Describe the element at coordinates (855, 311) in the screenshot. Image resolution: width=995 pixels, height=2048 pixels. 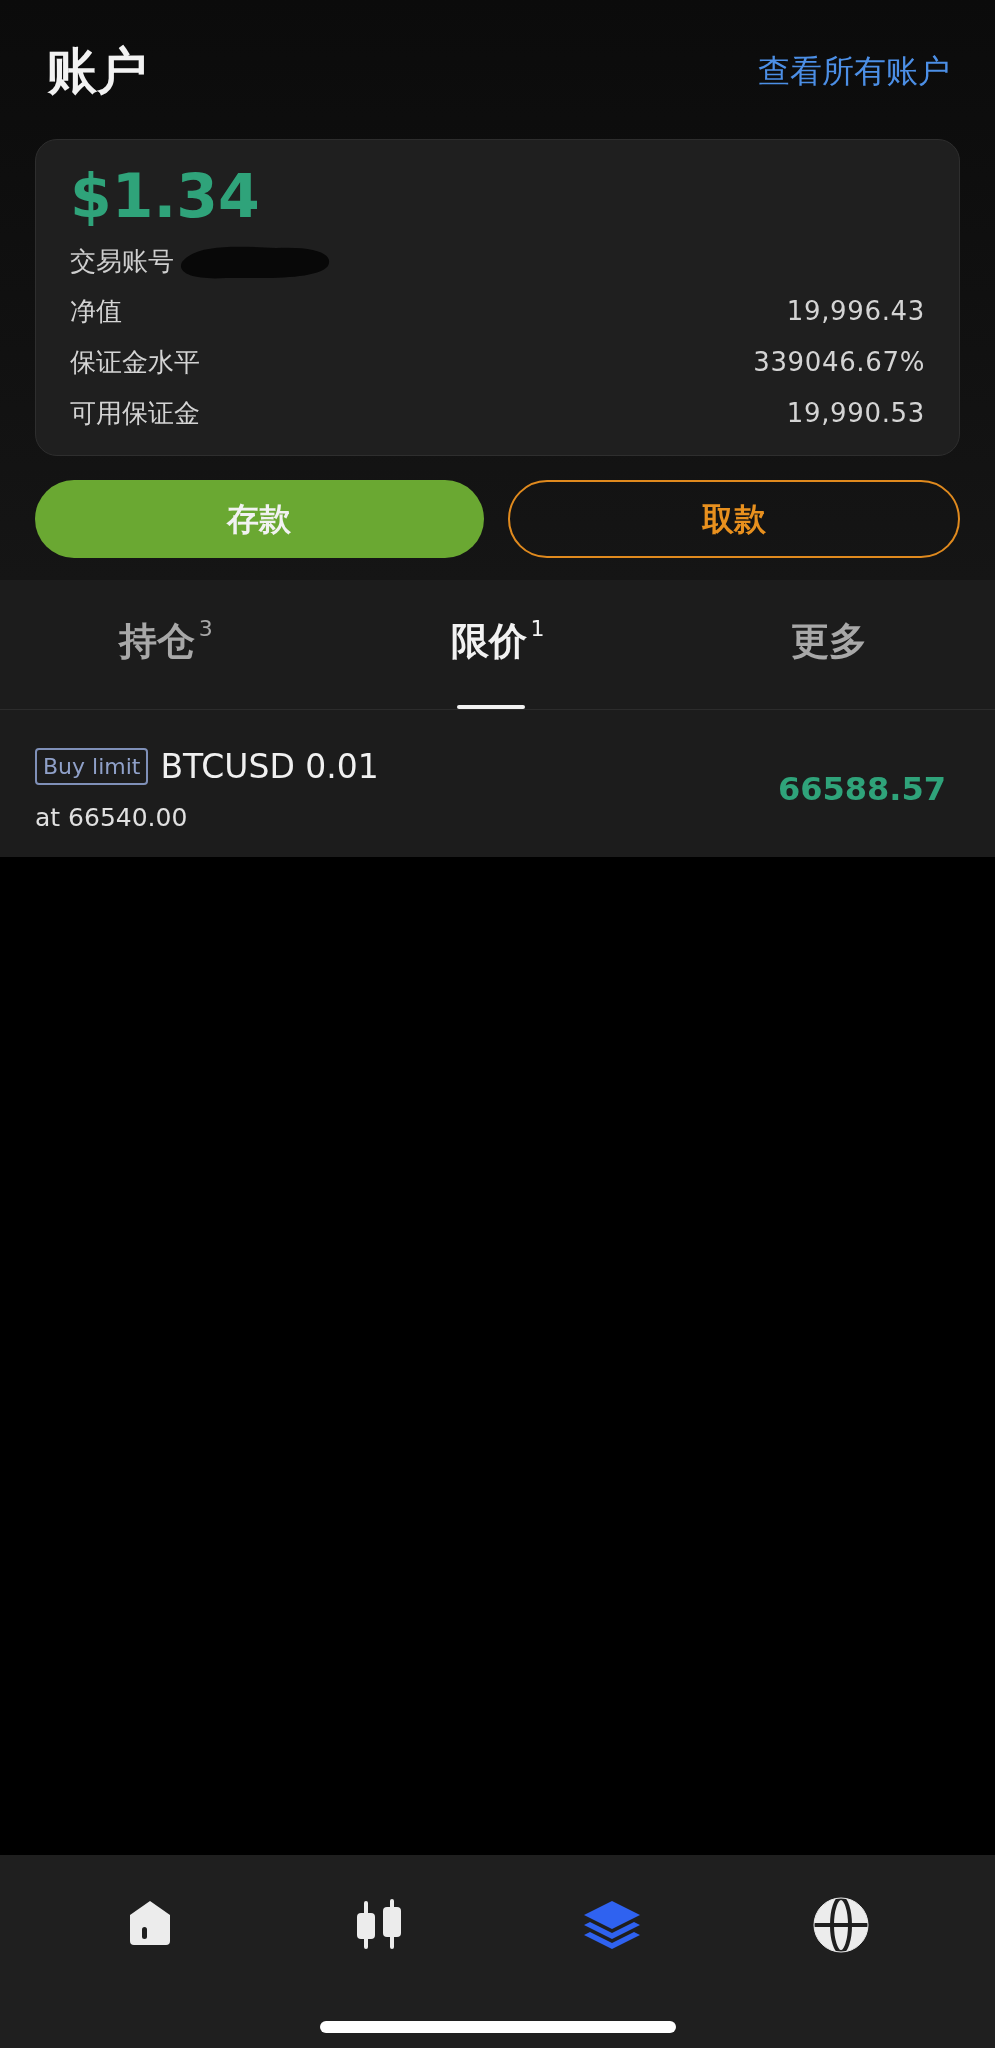
I see `row-value: 19,996.43` at that location.